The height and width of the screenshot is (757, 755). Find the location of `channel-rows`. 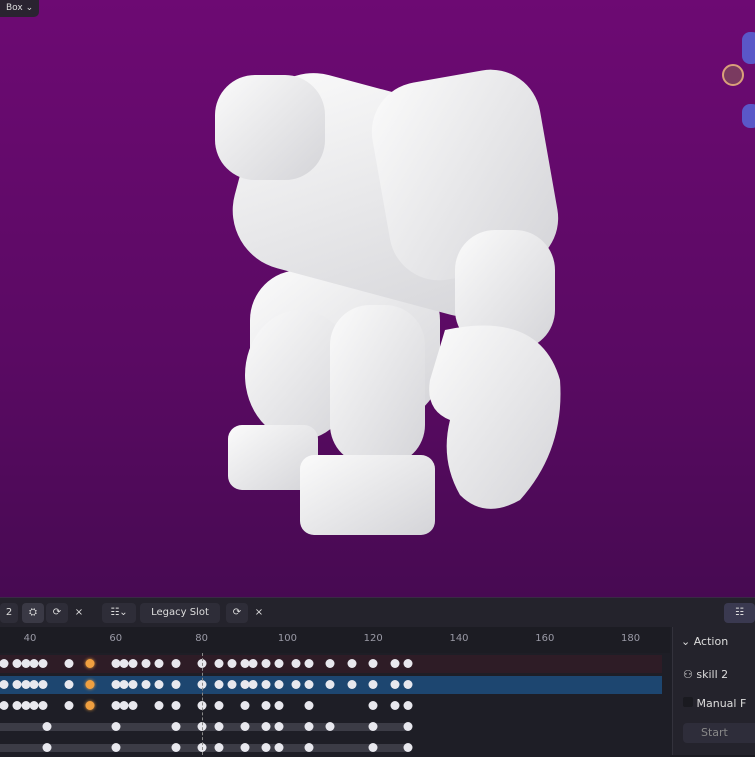

channel-rows is located at coordinates (335, 705).